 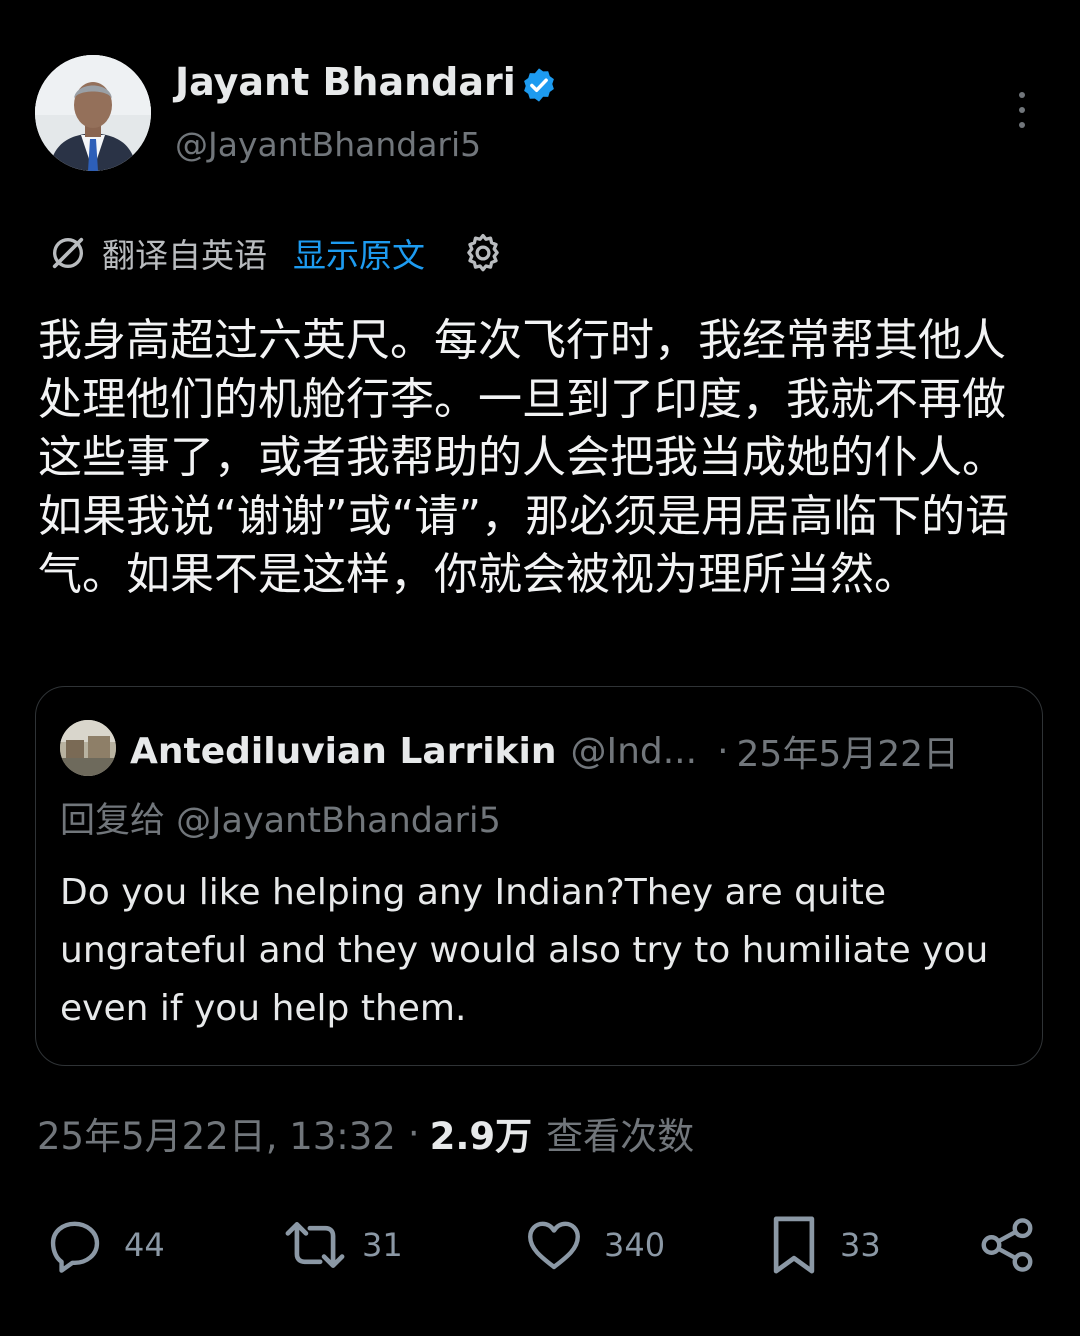 I want to click on avatar, so click(x=93, y=113).